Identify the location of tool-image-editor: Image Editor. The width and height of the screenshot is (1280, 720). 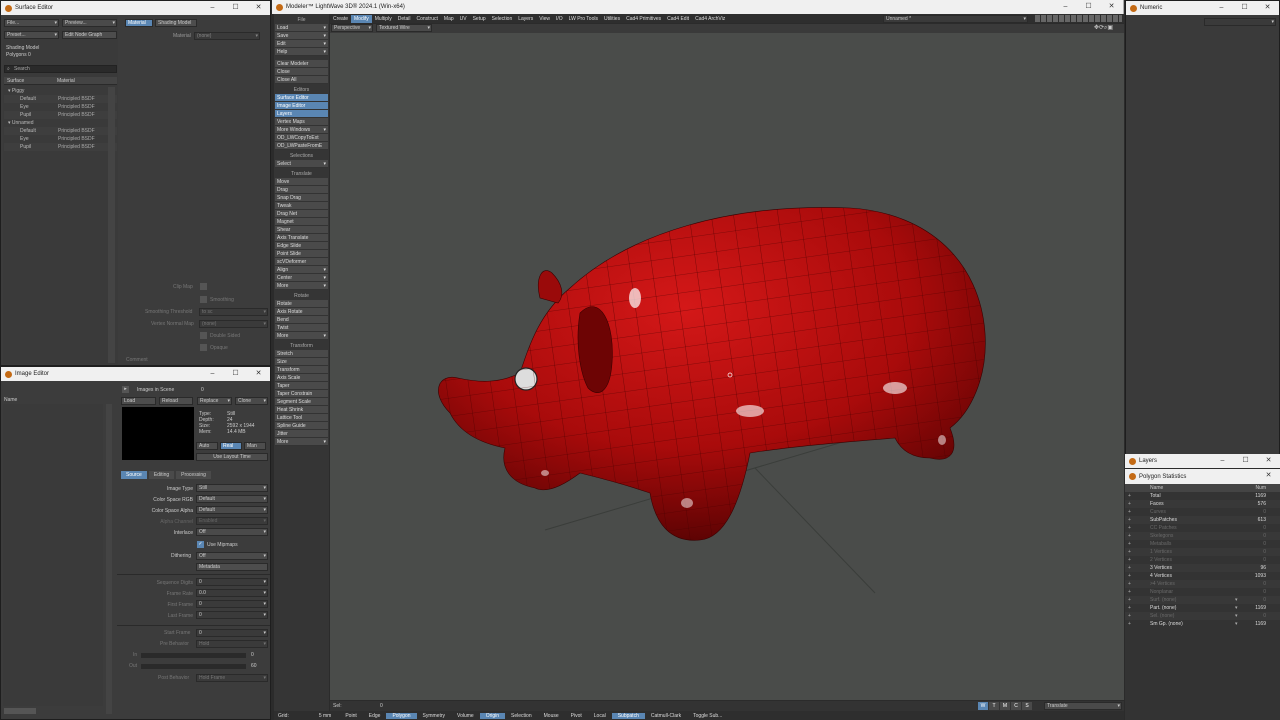
(301, 106).